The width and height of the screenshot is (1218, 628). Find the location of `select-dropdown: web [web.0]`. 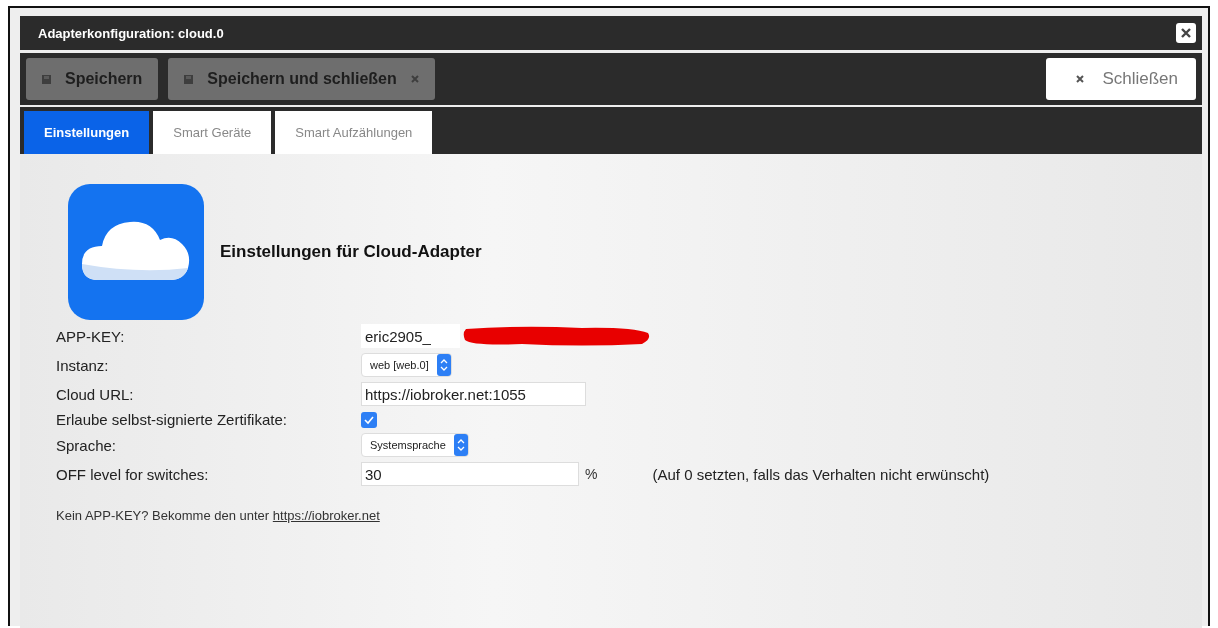

select-dropdown: web [web.0] is located at coordinates (406, 365).